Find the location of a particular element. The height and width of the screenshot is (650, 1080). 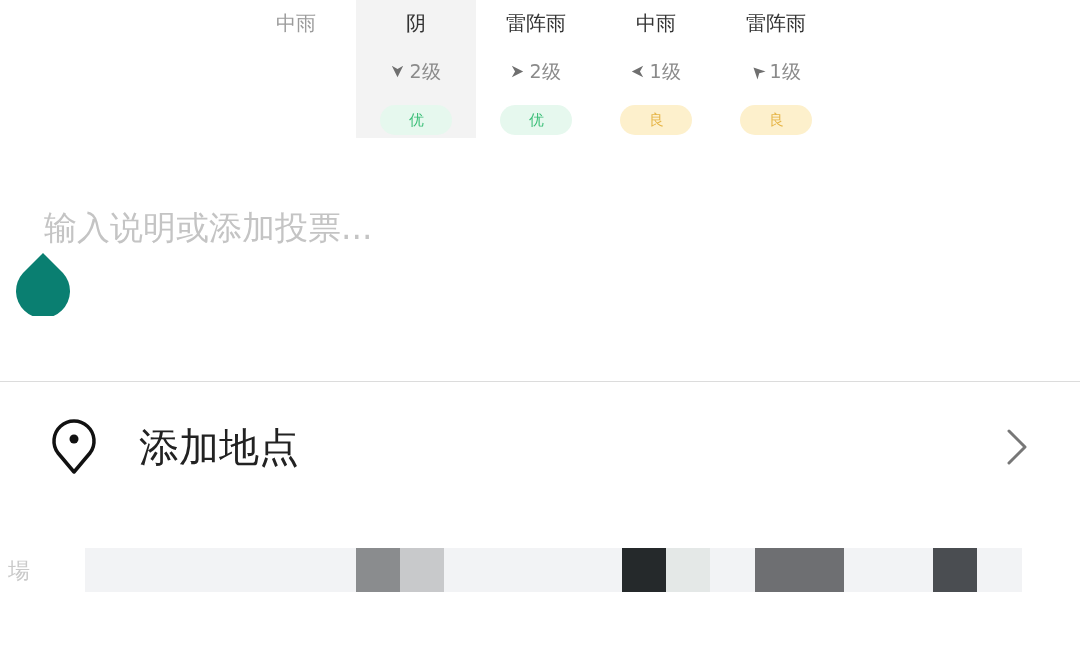

forecast-column: 阴 2级 优 is located at coordinates (416, 69).